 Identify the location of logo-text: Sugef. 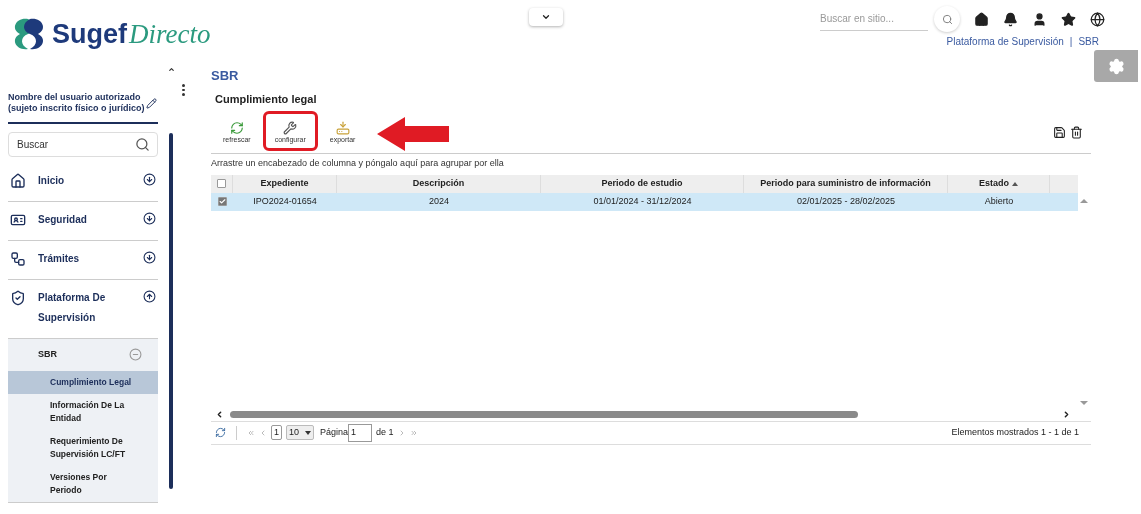
(89, 34).